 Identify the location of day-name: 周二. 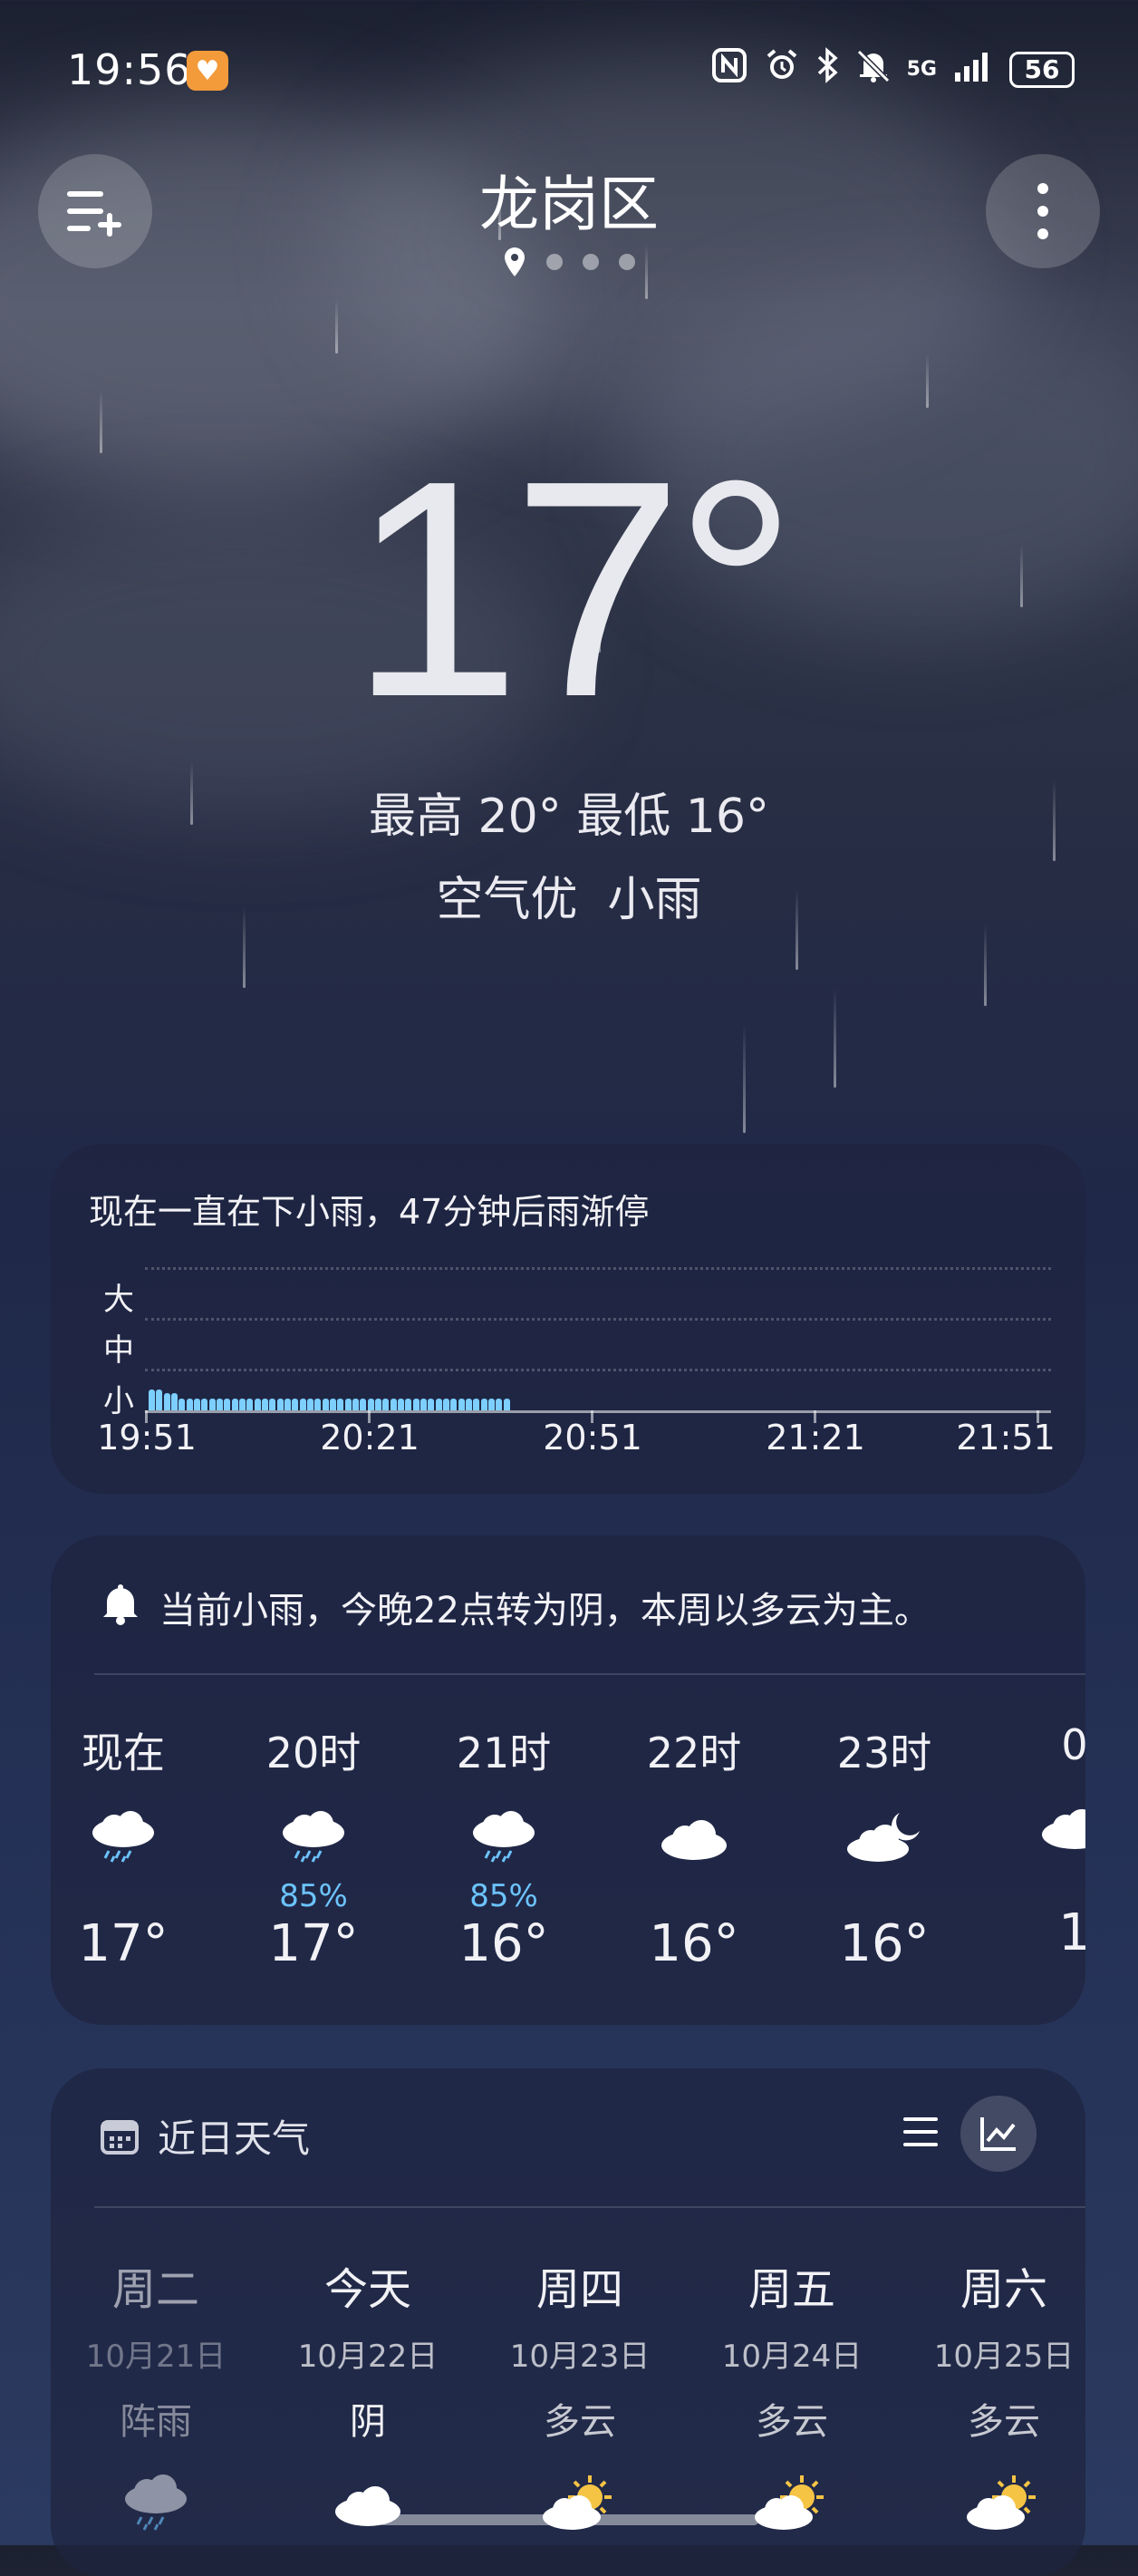
(155, 2289).